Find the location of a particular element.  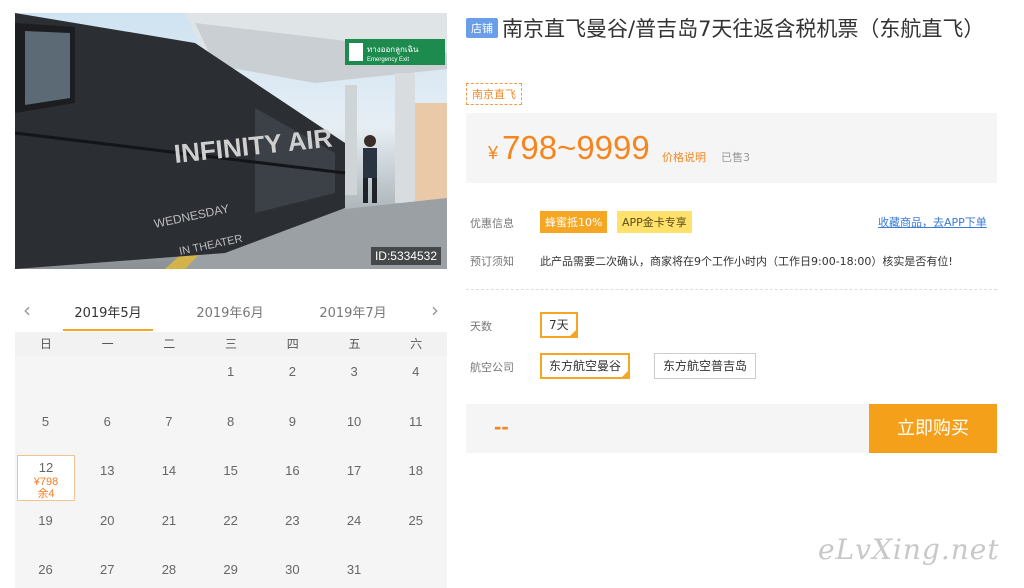

calendar-day-number: 15 is located at coordinates (230, 470).